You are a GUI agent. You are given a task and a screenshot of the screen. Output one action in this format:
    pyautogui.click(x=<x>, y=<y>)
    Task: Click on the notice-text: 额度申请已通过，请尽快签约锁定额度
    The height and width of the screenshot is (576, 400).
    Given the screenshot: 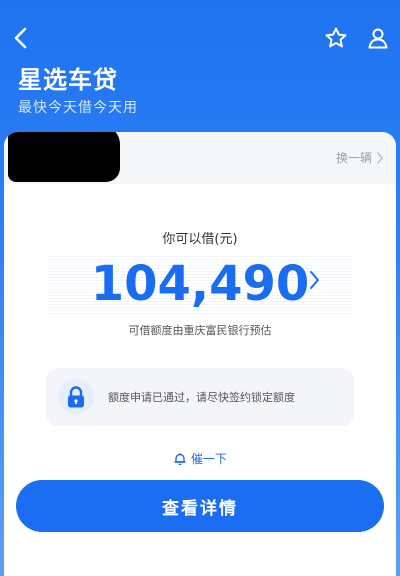 What is the action you would take?
    pyautogui.click(x=201, y=397)
    